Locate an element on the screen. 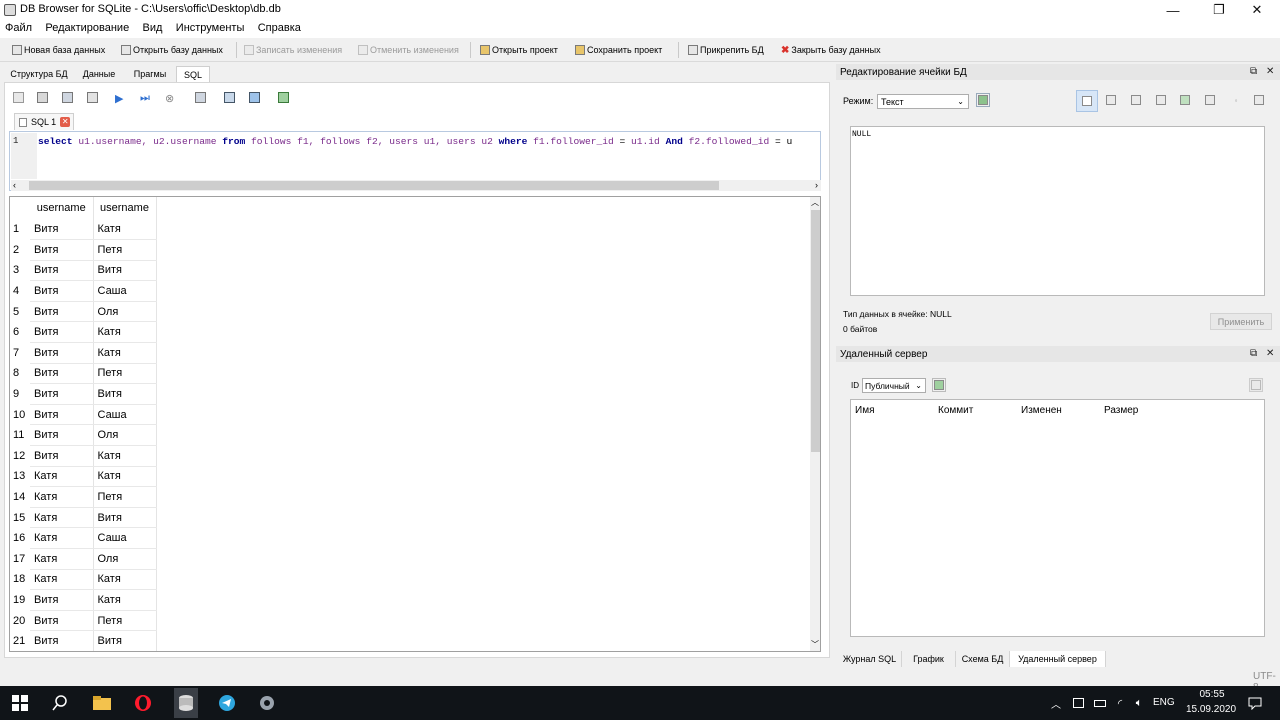 This screenshot has height=720, width=1280. table-row: 1 Витя Катя is located at coordinates (83, 230).